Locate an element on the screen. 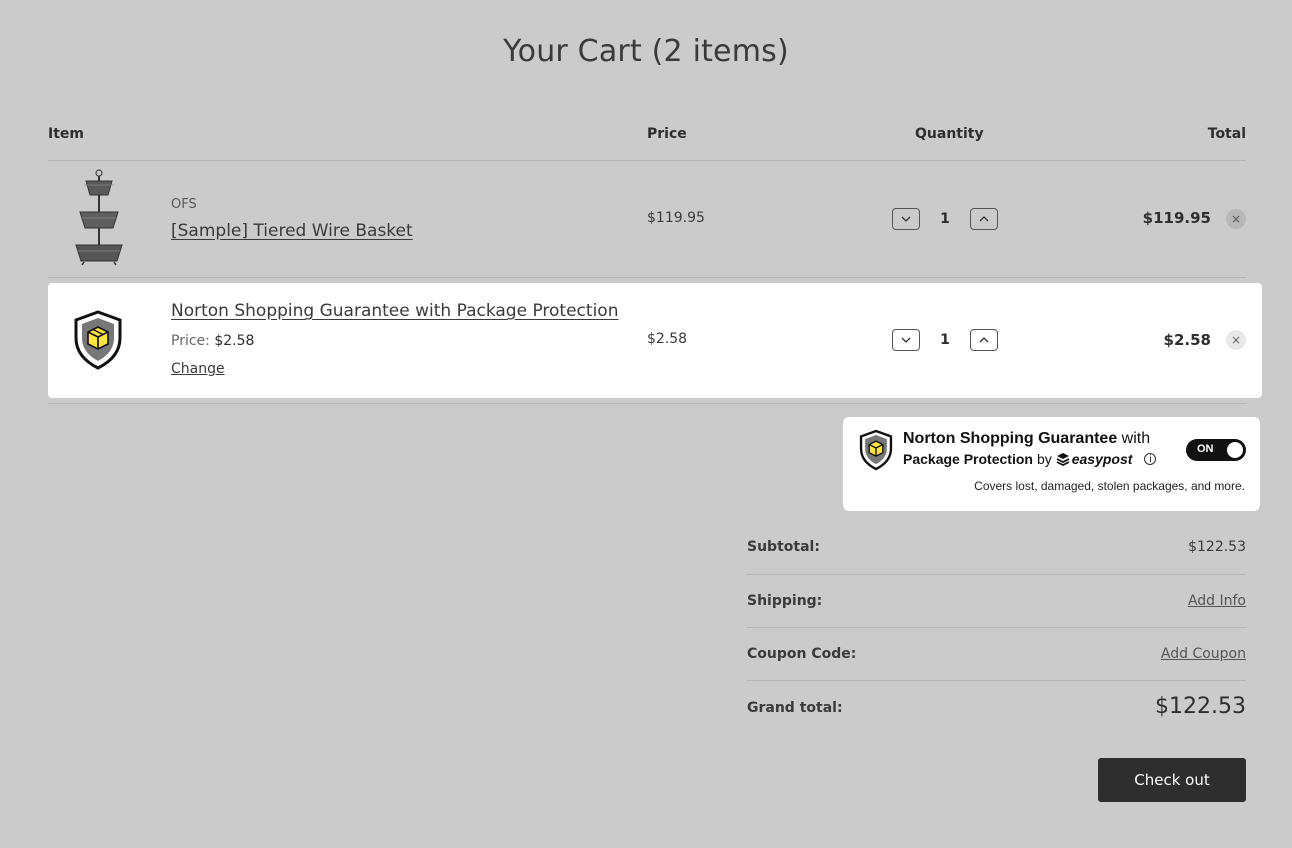 Image resolution: width=1292 pixels, height=848 pixels. grand-total-label: Grand total: is located at coordinates (795, 708).